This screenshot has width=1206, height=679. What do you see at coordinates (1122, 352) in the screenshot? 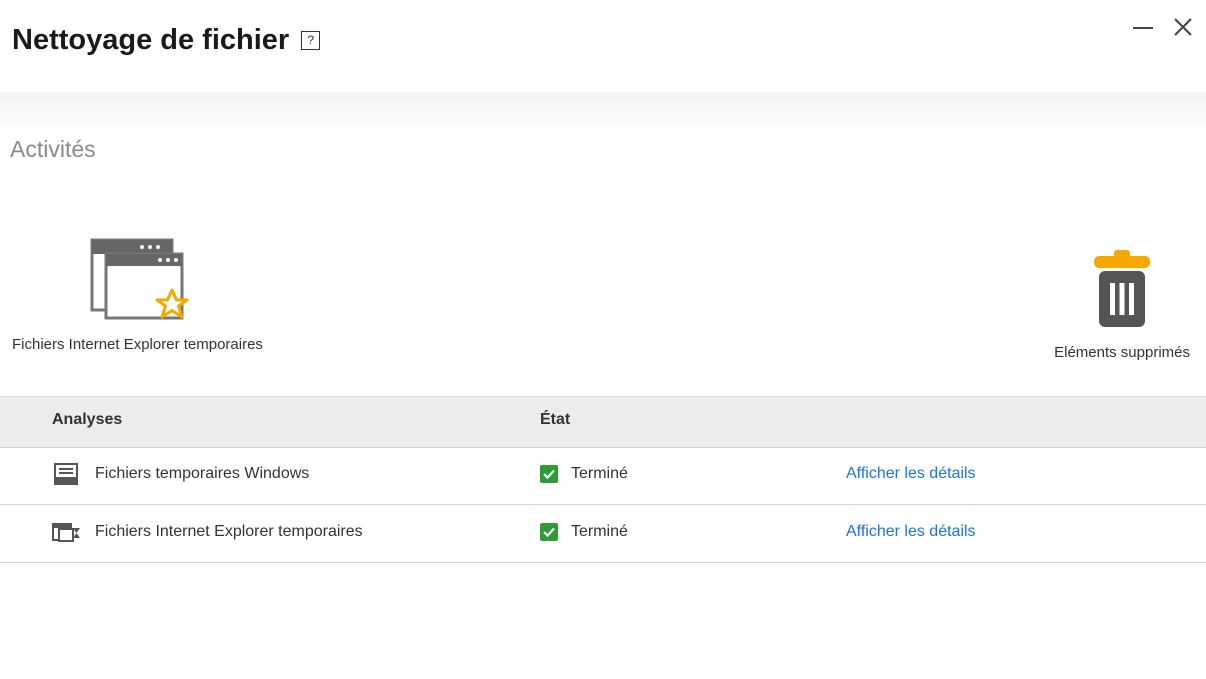
I see `activity-label: Eléments supprimés` at bounding box center [1122, 352].